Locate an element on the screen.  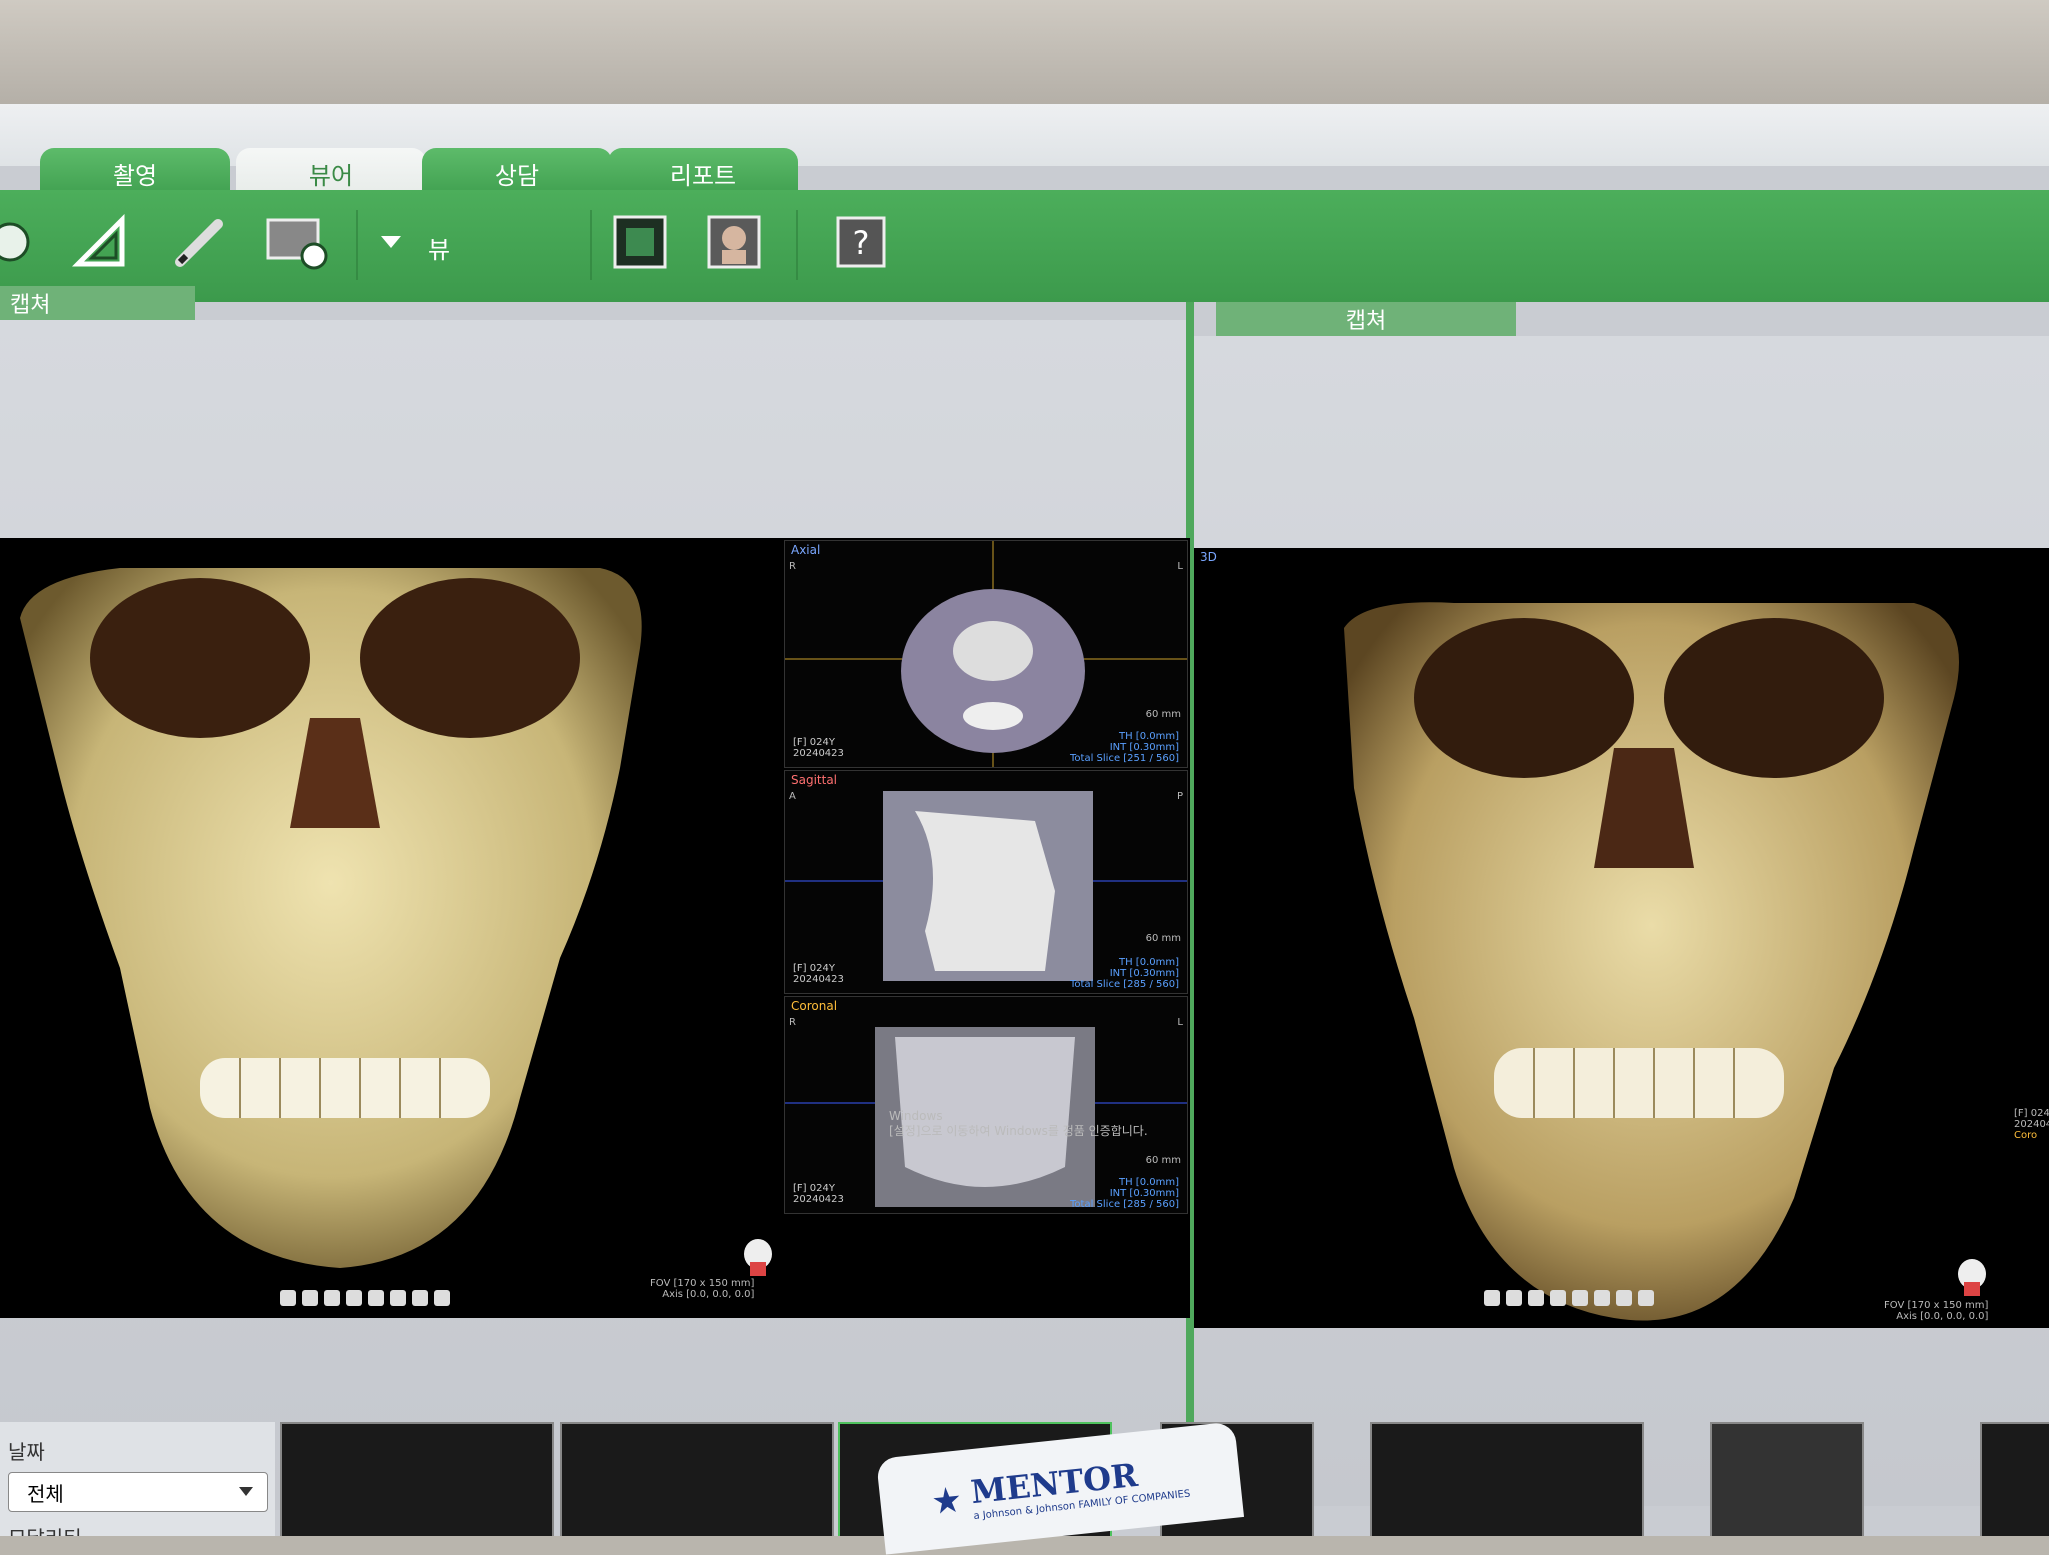
coronal-int: INT [0.30mm] is located at coordinates (1144, 1193).